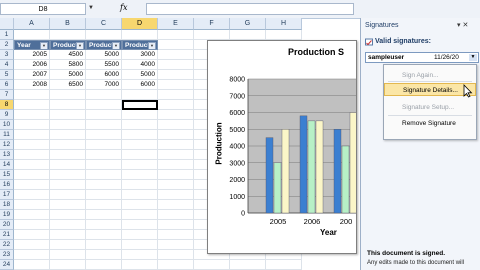 Image resolution: width=480 pixels, height=270 pixels. Describe the element at coordinates (7, 35) in the screenshot. I see `row-header-1: 1` at that location.